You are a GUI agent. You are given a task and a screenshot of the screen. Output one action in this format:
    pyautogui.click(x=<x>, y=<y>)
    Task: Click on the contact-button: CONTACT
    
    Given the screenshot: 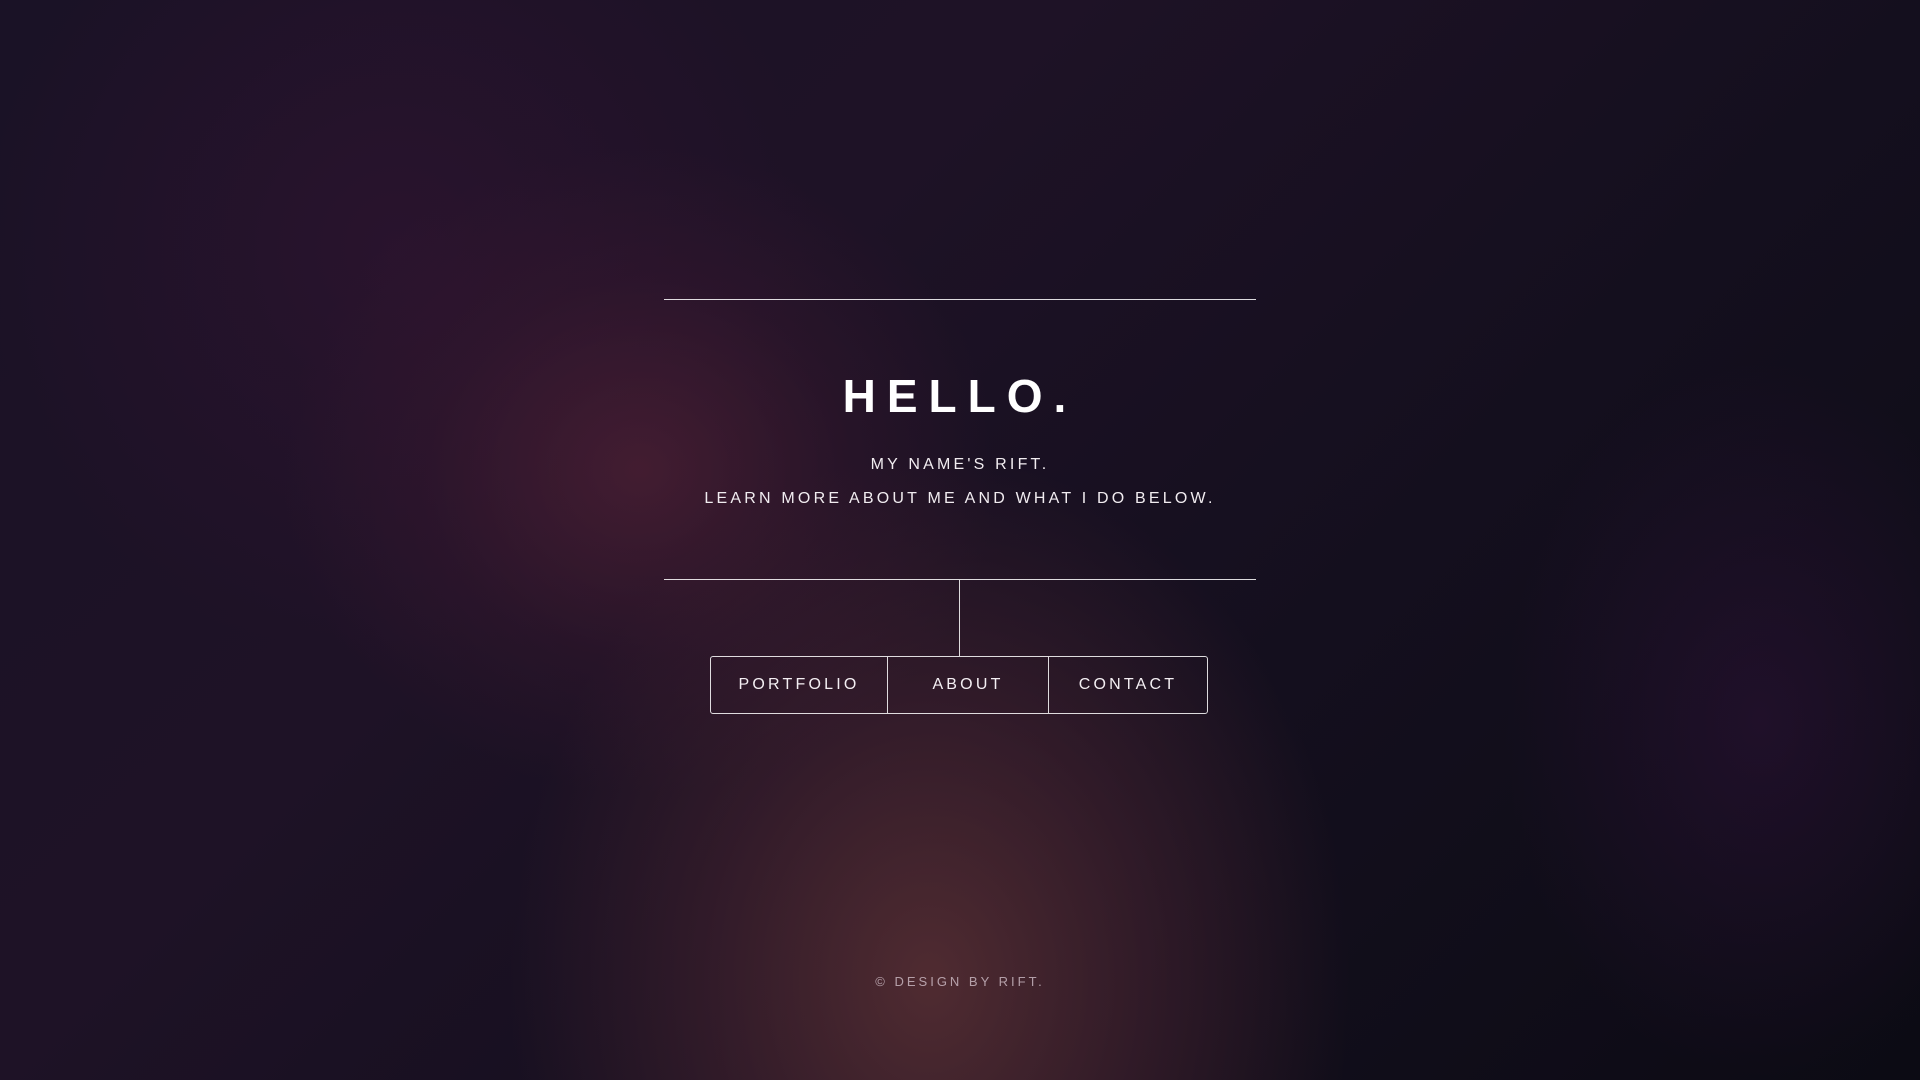 What is the action you would take?
    pyautogui.click(x=1128, y=685)
    